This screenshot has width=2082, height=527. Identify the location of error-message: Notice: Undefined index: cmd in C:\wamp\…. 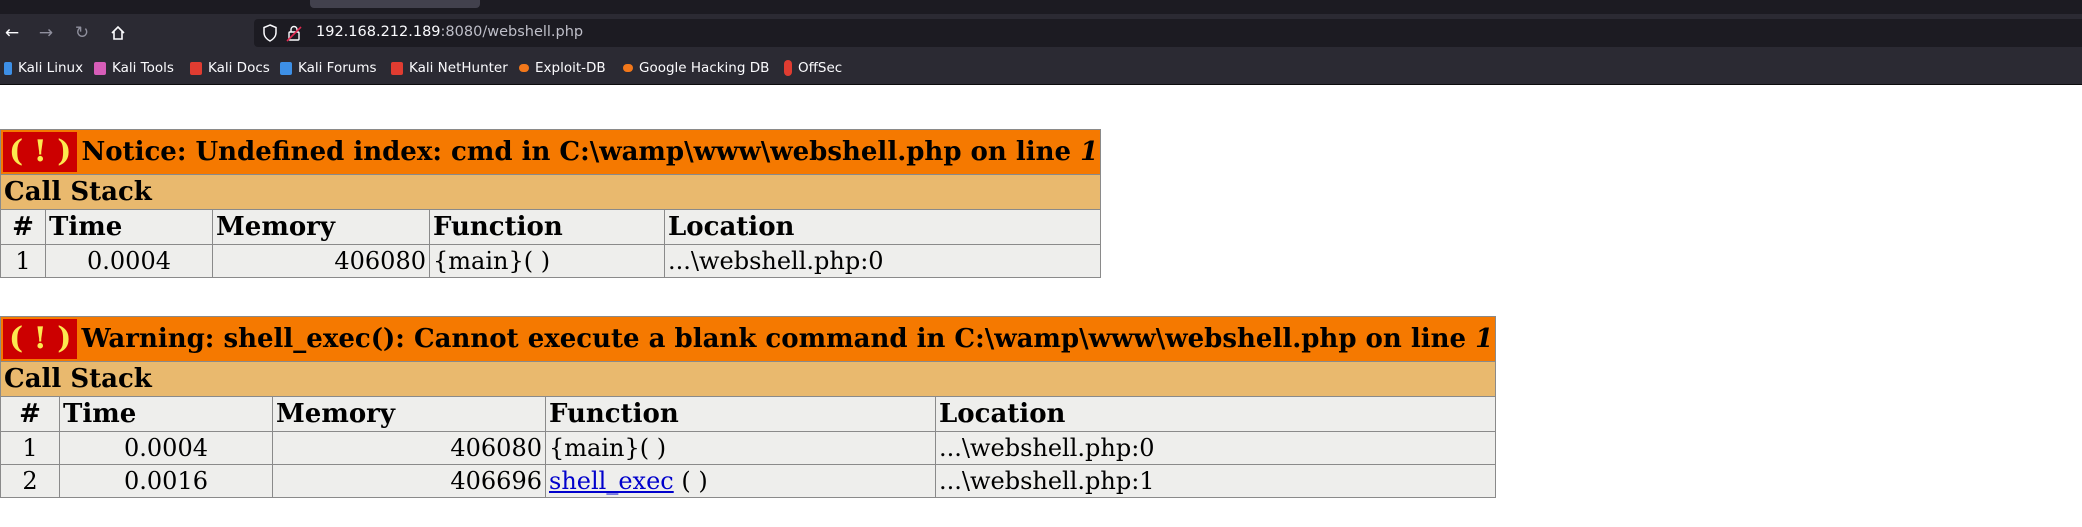
(589, 152).